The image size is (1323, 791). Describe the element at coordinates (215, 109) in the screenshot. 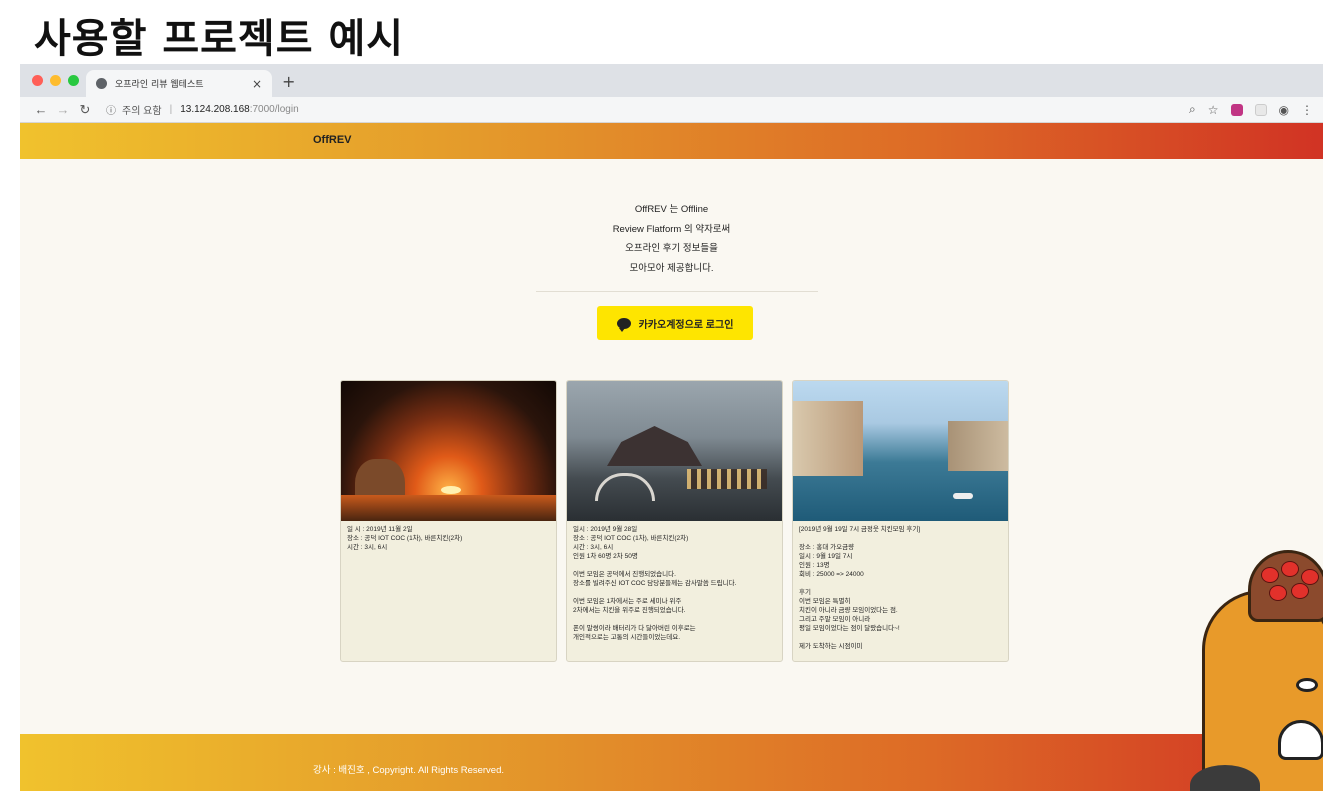

I see `address-host: 13.124.208.168` at that location.